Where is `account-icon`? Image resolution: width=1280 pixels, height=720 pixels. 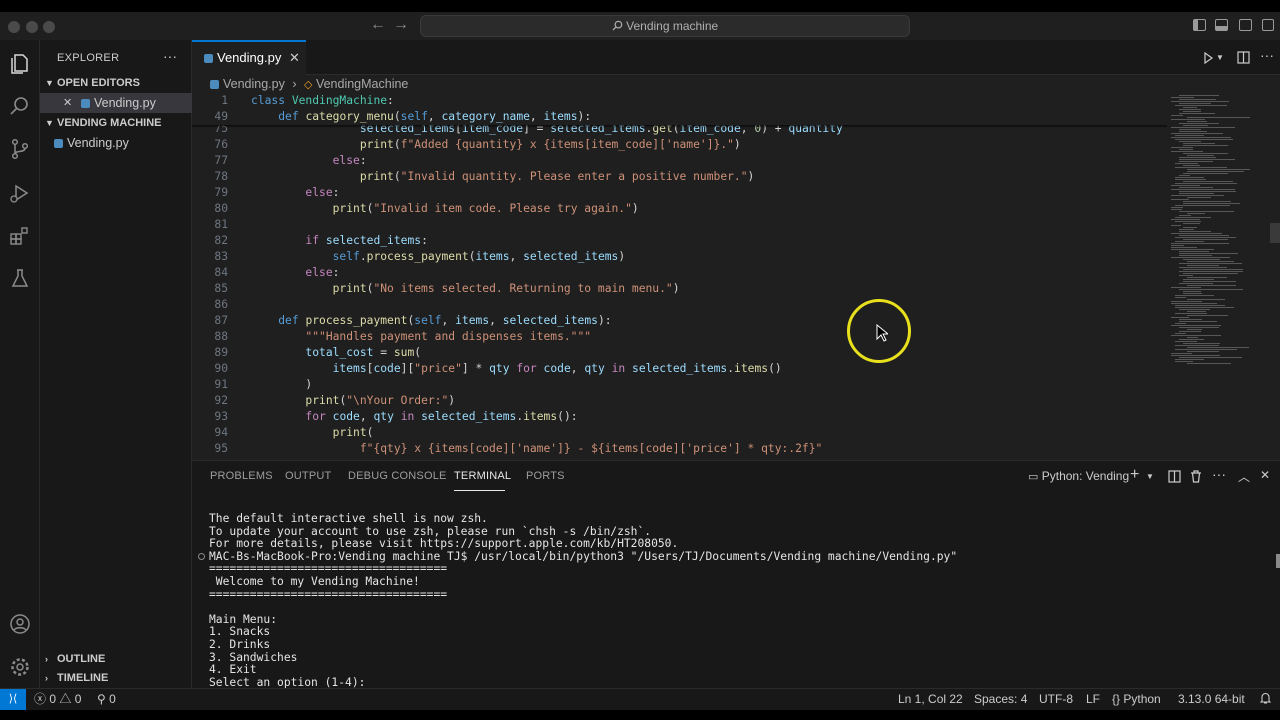 account-icon is located at coordinates (20, 624).